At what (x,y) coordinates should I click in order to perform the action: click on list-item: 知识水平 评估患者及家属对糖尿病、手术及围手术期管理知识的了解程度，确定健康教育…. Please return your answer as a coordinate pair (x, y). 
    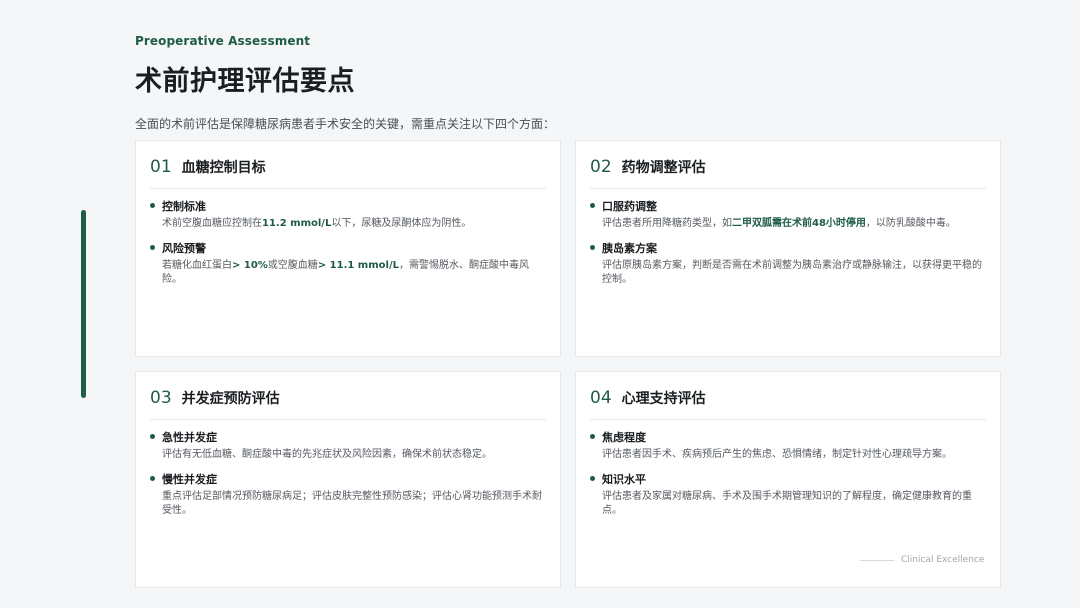
    Looking at the image, I should click on (788, 494).